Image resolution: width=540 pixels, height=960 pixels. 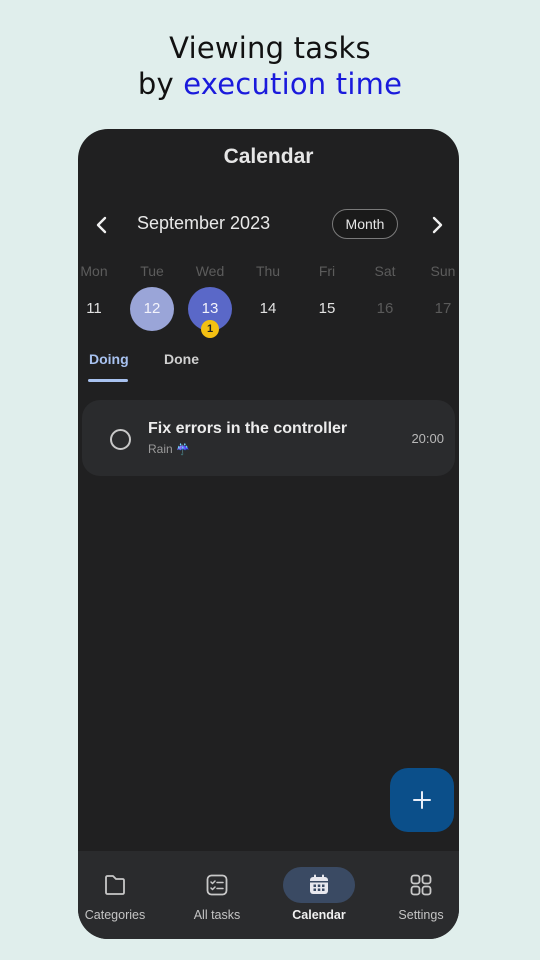 I want to click on weekday-sat: Sat, so click(x=385, y=271).